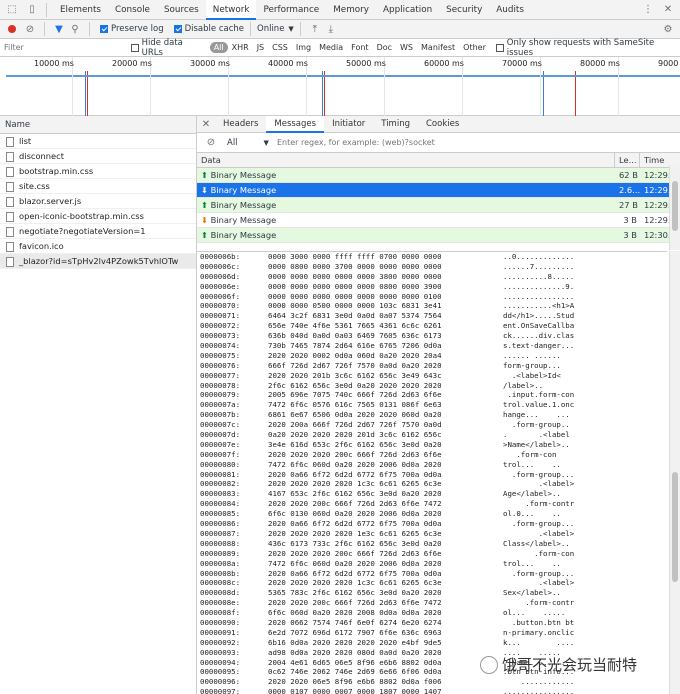 This screenshot has height=694, width=680. I want to click on hex-offset: 0000008f:, so click(220, 613).